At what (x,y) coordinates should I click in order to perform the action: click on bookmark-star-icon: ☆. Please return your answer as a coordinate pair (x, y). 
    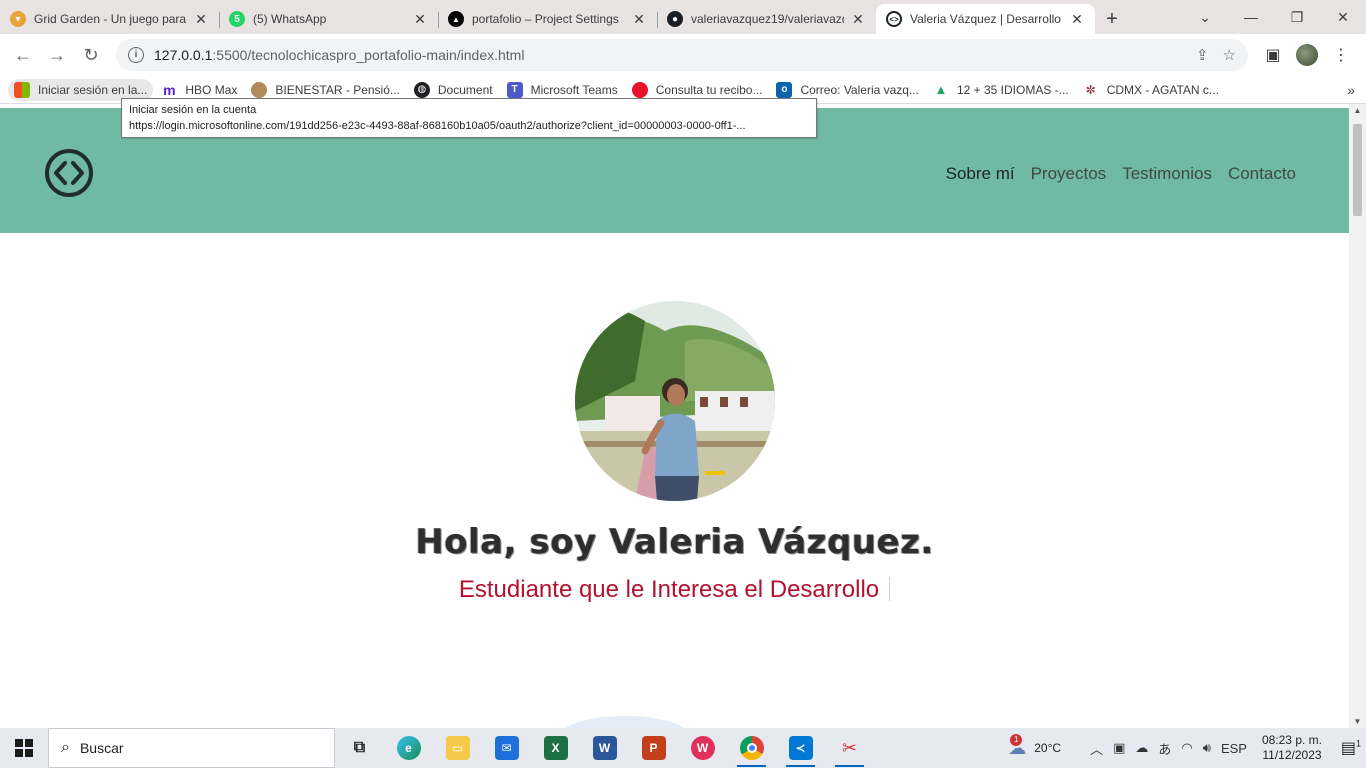
    Looking at the image, I should click on (1229, 55).